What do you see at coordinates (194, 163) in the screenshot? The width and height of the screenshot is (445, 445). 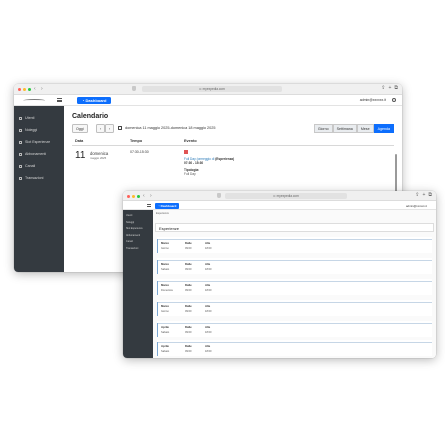 I see `event-time: 07:30 - 15:30` at bounding box center [194, 163].